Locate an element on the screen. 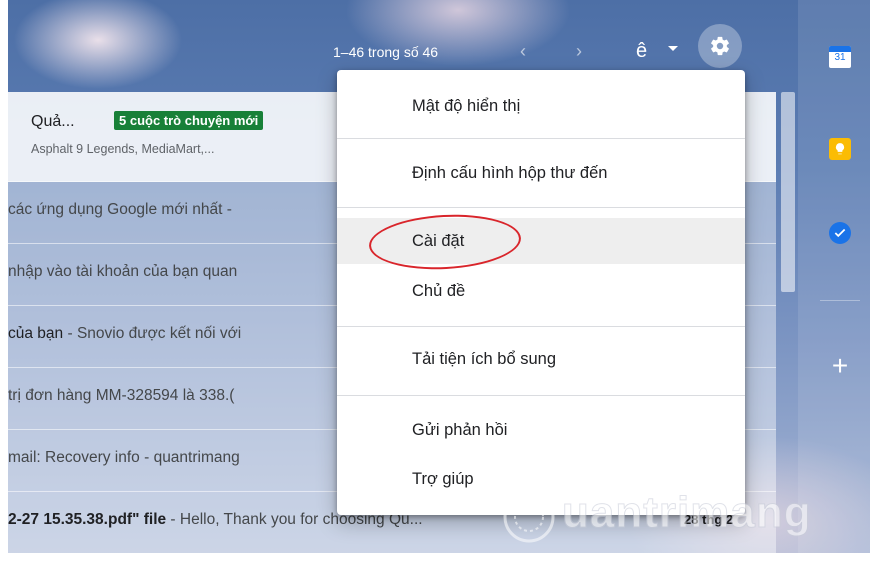 This screenshot has height=561, width=870. side-panel-divider is located at coordinates (840, 300).